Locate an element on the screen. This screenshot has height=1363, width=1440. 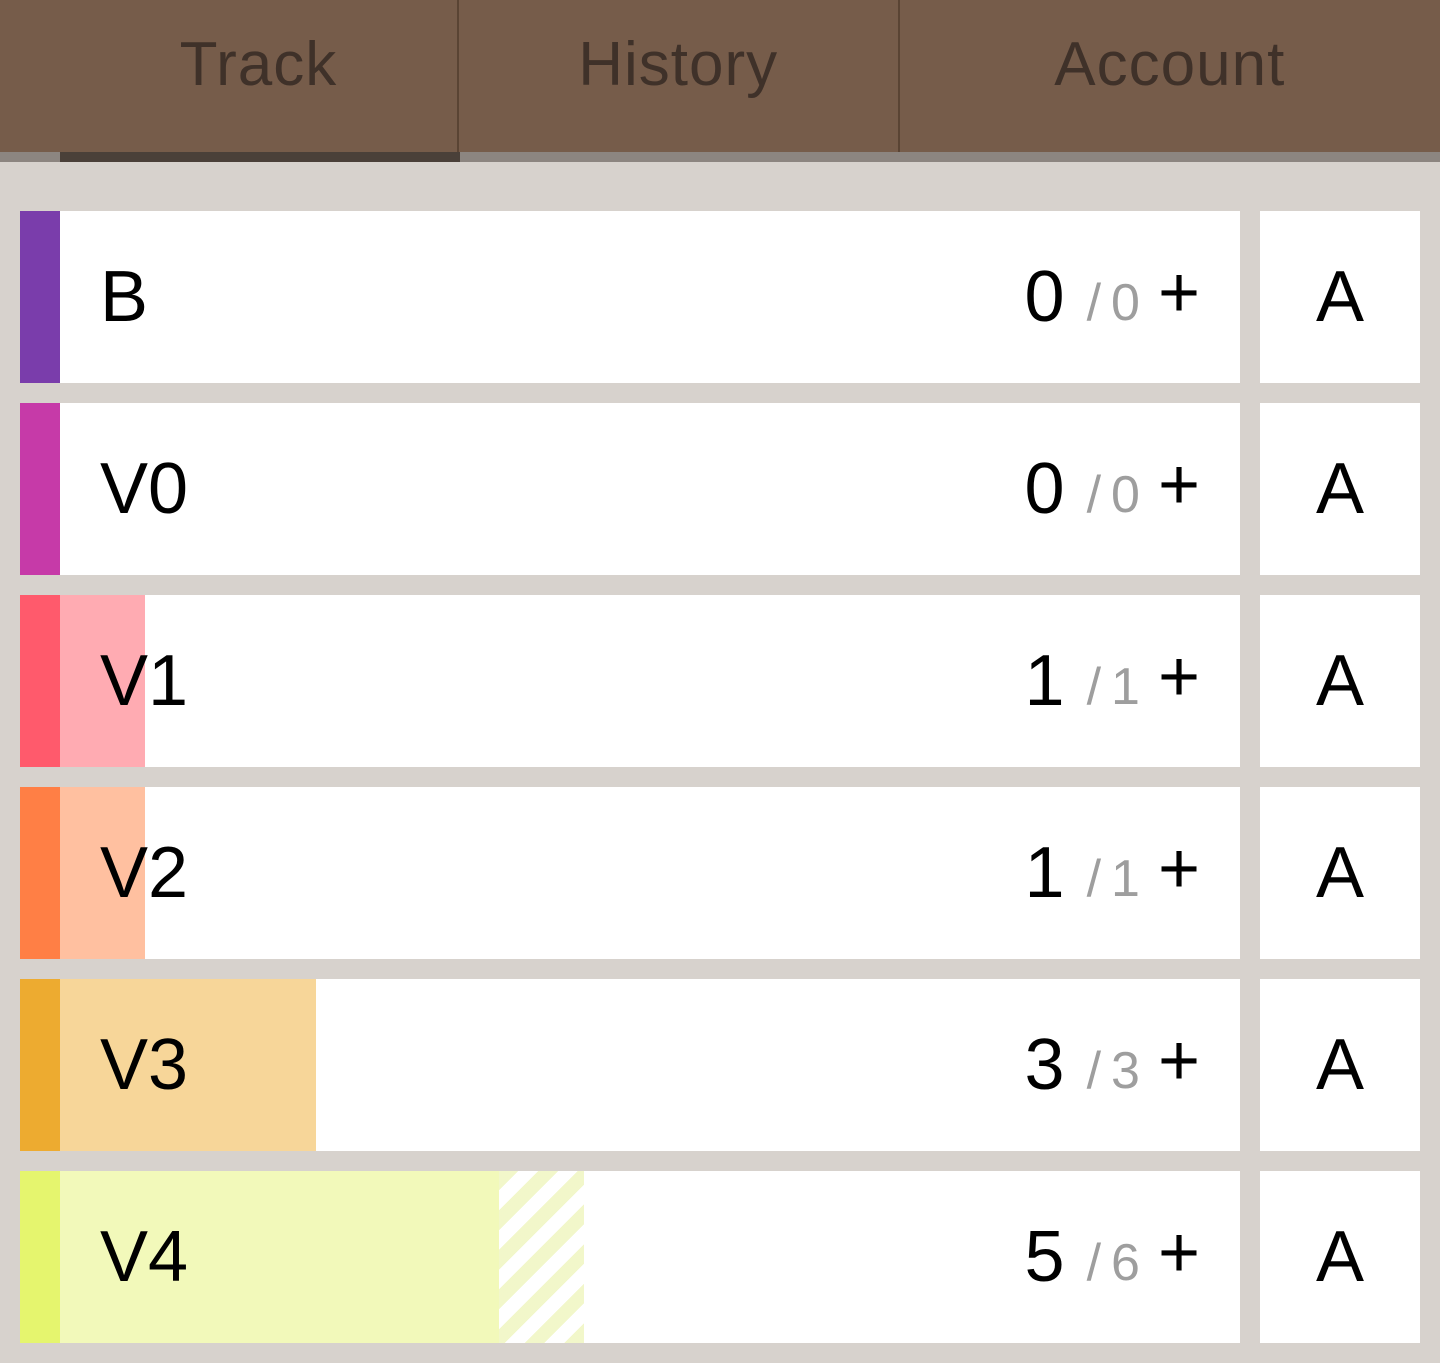
grade-row-main: V1 1 / 1 + is located at coordinates (630, 681).